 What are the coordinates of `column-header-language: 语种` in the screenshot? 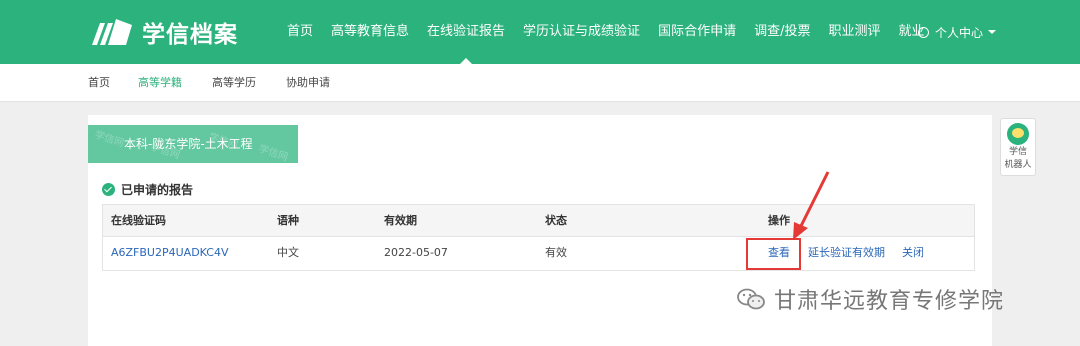 It's located at (288, 220).